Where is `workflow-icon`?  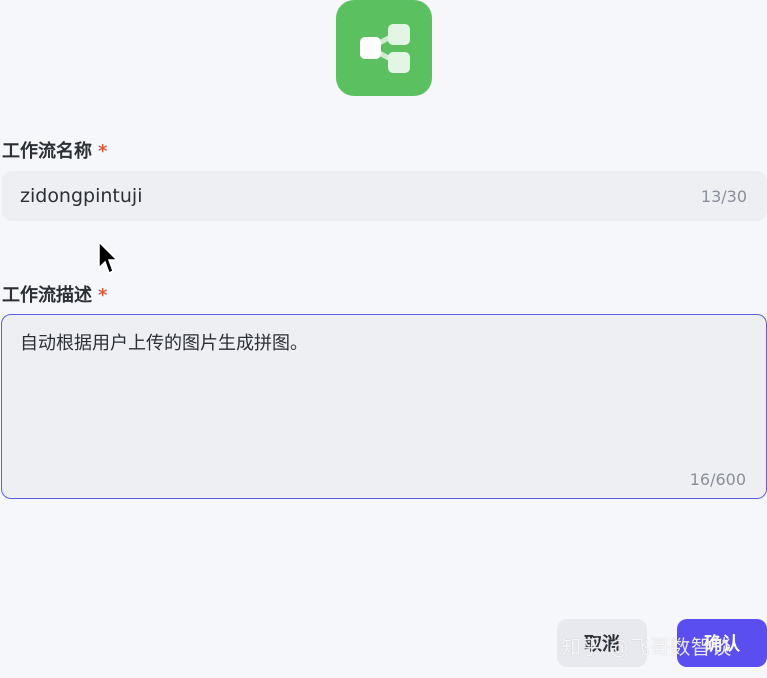 workflow-icon is located at coordinates (384, 48).